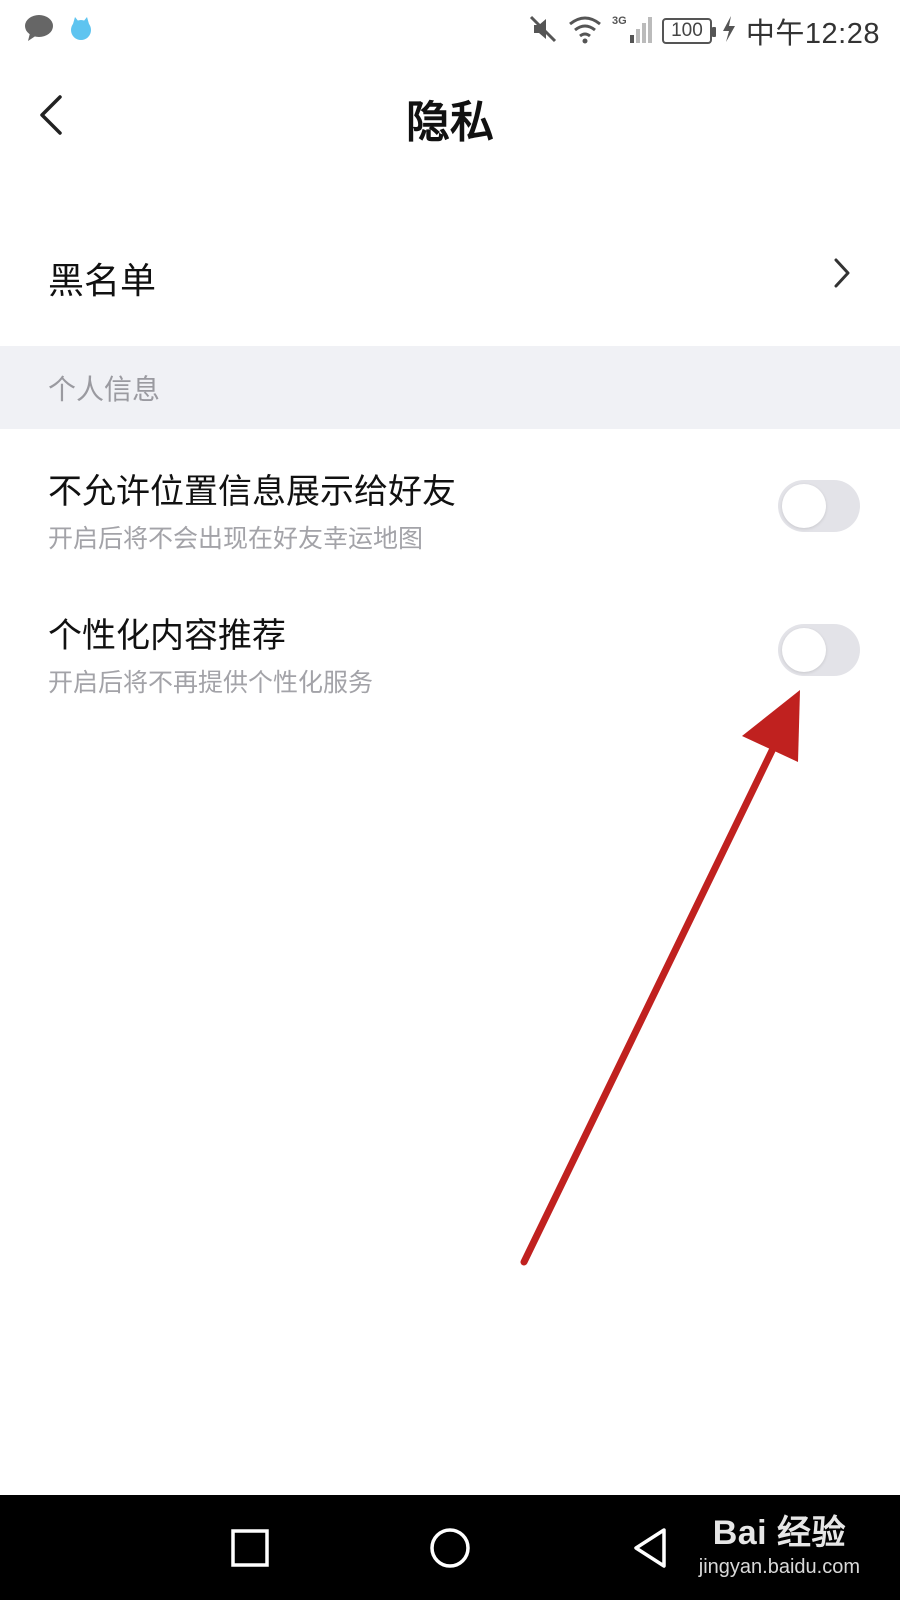  Describe the element at coordinates (450, 387) in the screenshot. I see `section-header-personal-info: 个人信息` at that location.